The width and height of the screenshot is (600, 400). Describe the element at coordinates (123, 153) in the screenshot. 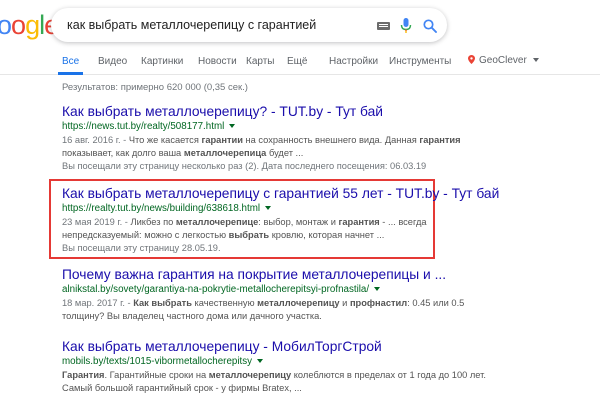

I see `snippet-text: показывает, как долго ваша` at that location.